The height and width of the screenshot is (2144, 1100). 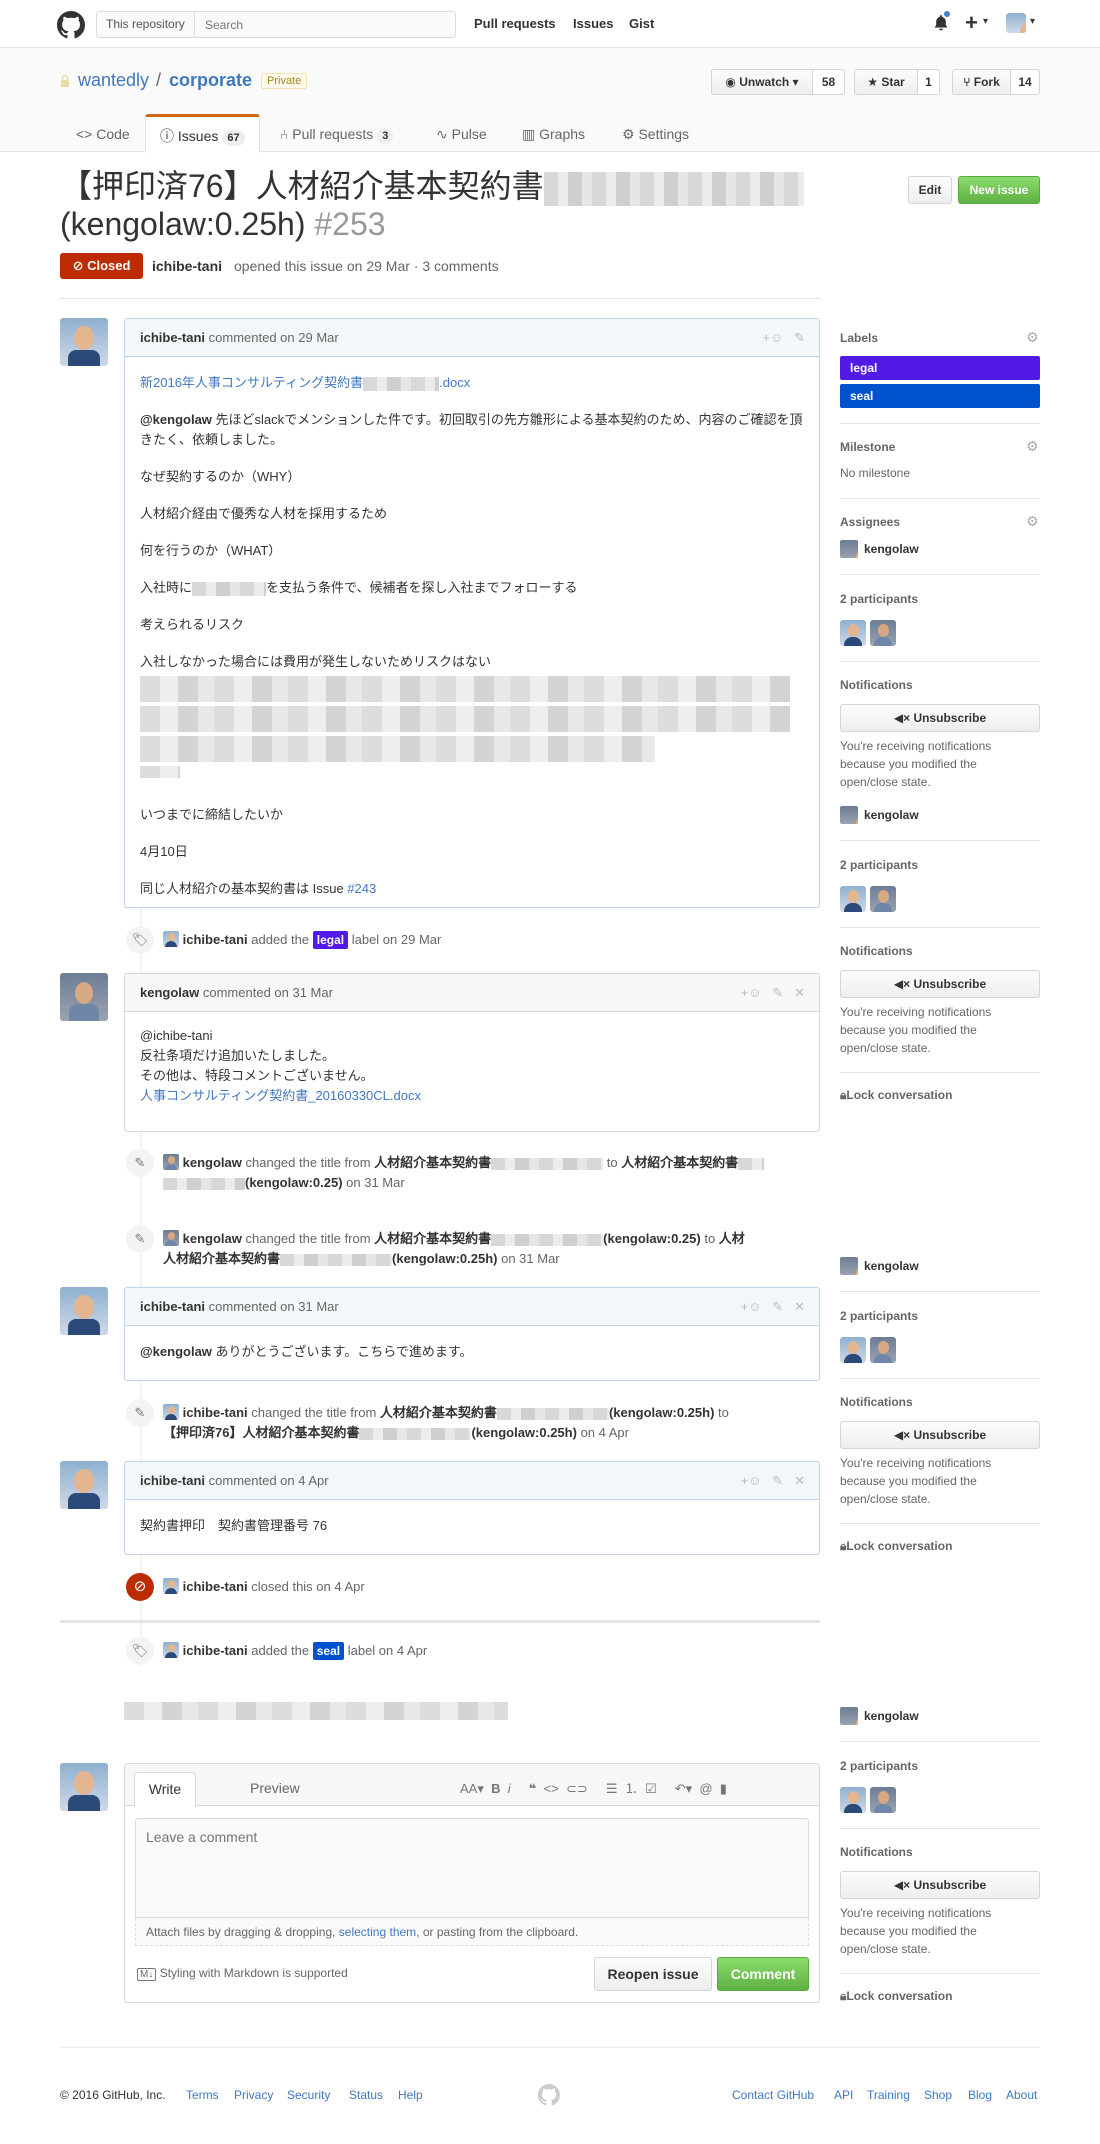 What do you see at coordinates (495, 1788) in the screenshot?
I see `bold-icon: B` at bounding box center [495, 1788].